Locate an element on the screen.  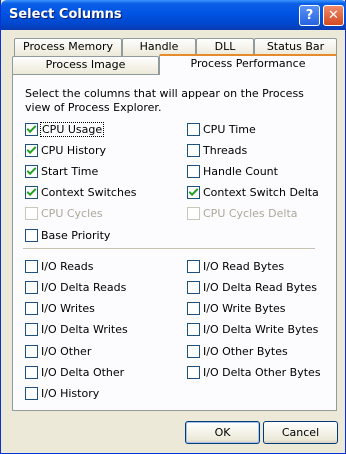
tab-process-memory: Process Memory is located at coordinates (68, 47).